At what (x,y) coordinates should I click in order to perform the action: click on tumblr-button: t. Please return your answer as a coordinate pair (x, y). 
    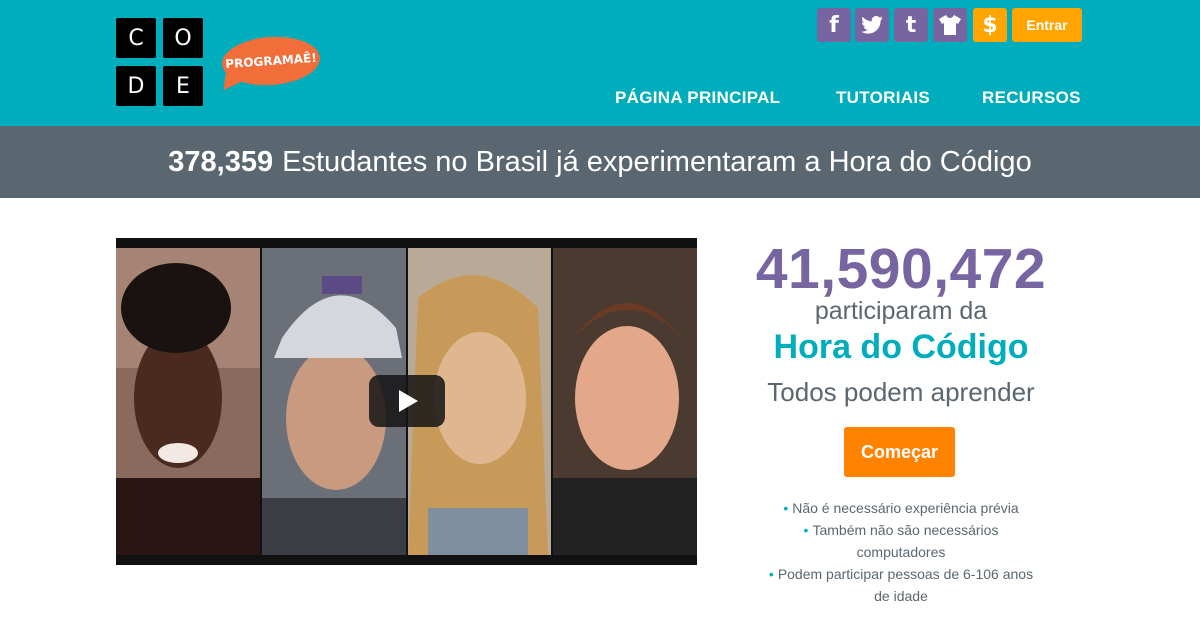
    Looking at the image, I should click on (911, 25).